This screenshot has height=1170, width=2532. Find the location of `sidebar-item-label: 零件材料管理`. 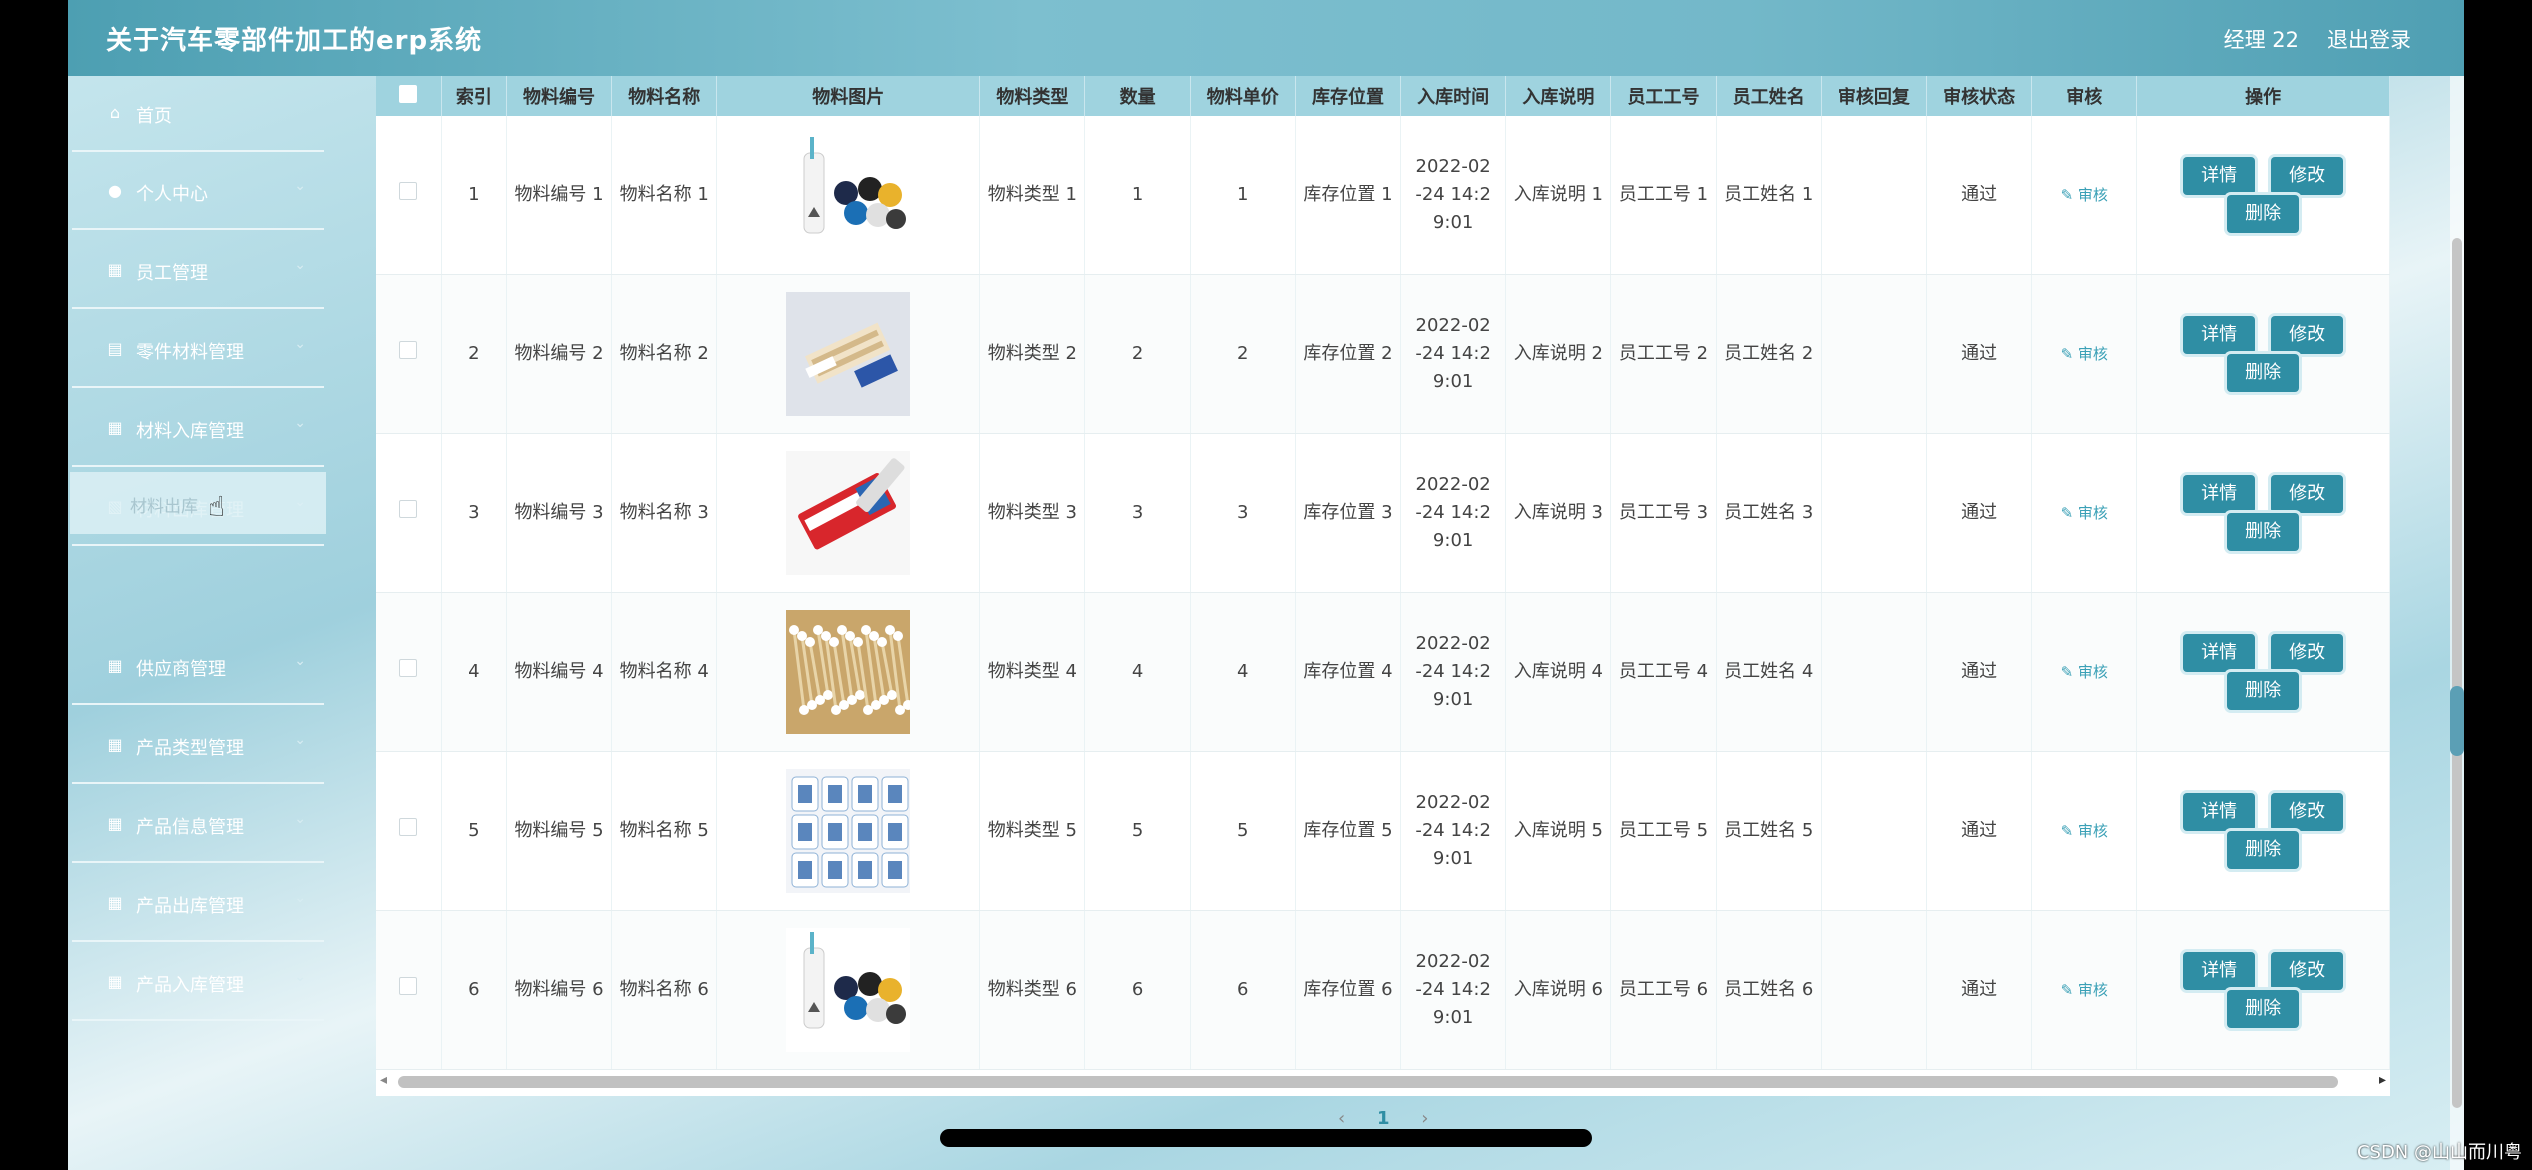

sidebar-item-label: 零件材料管理 is located at coordinates (190, 352).